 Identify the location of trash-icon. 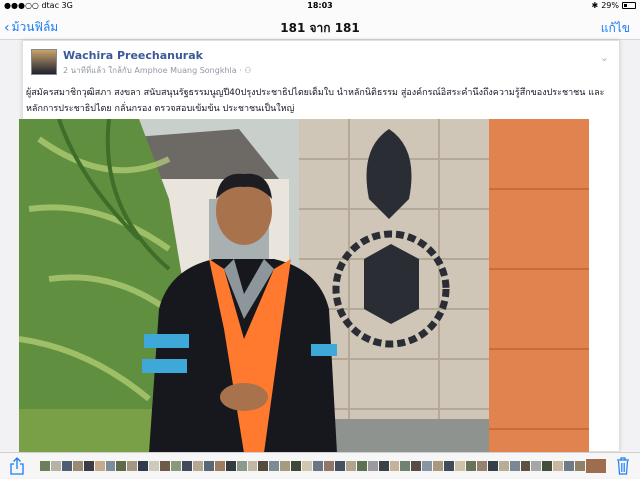
(623, 468).